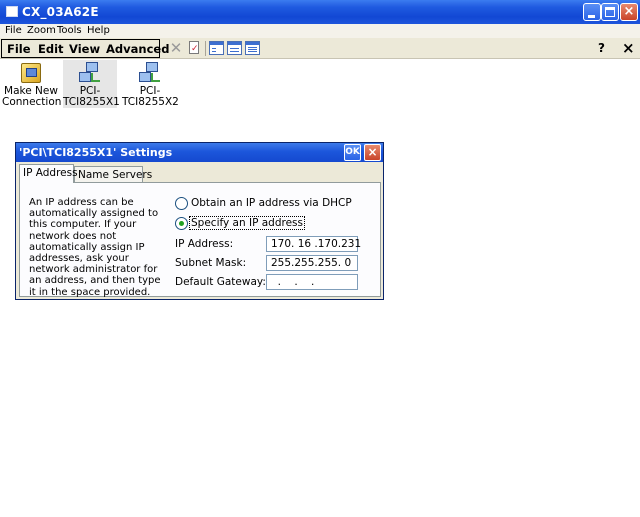 Image resolution: width=640 pixels, height=517 pixels. Describe the element at coordinates (592, 12) in the screenshot. I see `minimize-button` at that location.